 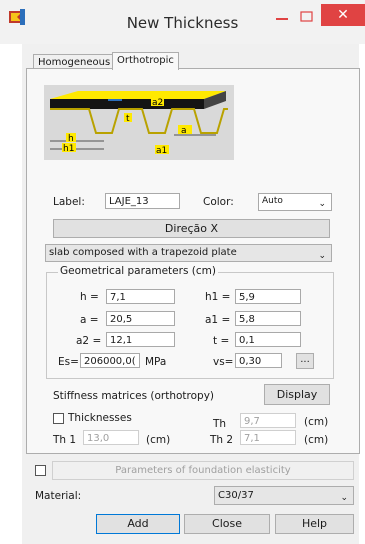 What do you see at coordinates (236, 495) in the screenshot?
I see `material-value: C30/37` at bounding box center [236, 495].